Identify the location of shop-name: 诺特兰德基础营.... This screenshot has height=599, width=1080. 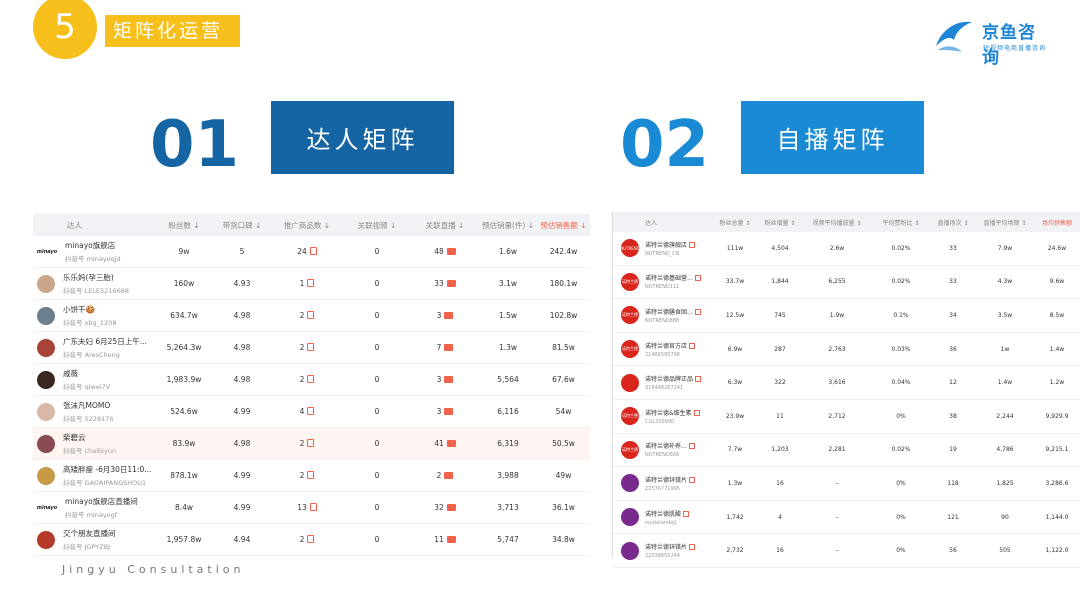
(669, 278).